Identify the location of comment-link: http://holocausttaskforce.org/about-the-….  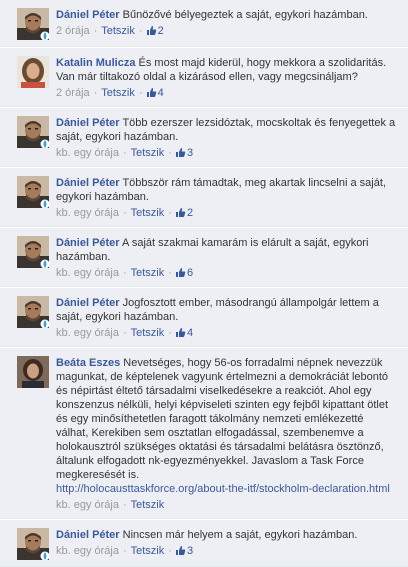
(223, 489).